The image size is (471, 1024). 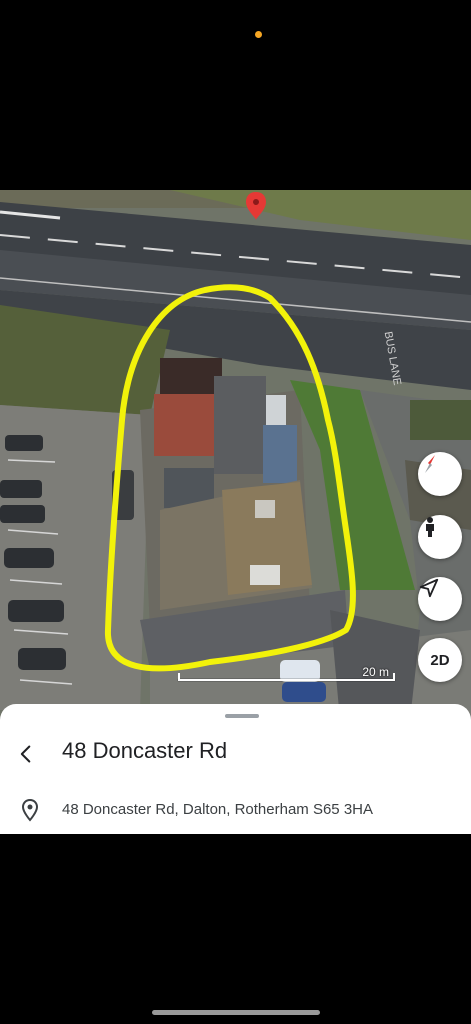 What do you see at coordinates (286, 680) in the screenshot?
I see `scale-line` at bounding box center [286, 680].